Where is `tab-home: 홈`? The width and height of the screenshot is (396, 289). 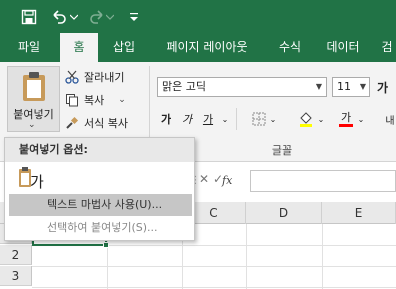
tab-home: 홈 is located at coordinates (79, 47).